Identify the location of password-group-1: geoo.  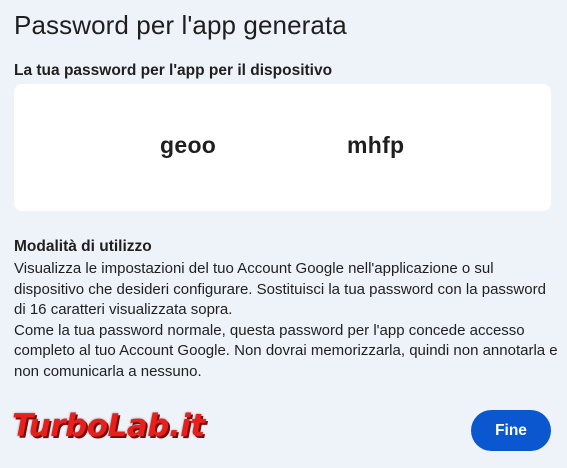
(188, 145).